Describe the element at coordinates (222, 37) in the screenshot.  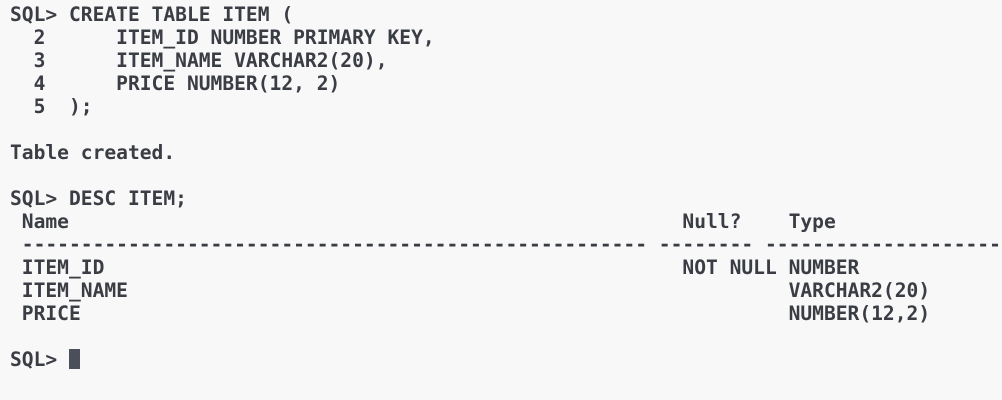
I see `create-table-line-2: 2 ITEM_ID NUMBER PRIMARY KEY,` at that location.